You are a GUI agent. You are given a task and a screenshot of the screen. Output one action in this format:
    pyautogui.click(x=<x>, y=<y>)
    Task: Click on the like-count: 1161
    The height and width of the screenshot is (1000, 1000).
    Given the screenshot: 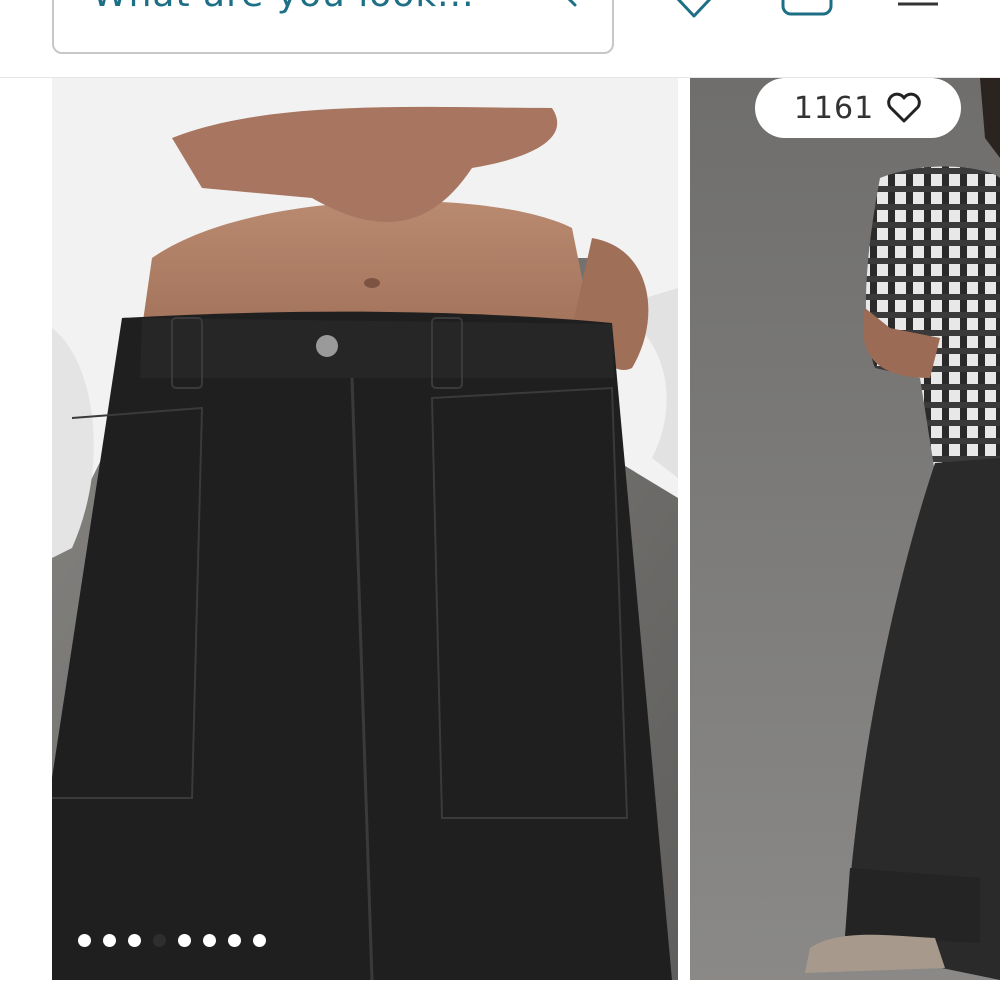 What is the action you would take?
    pyautogui.click(x=834, y=108)
    